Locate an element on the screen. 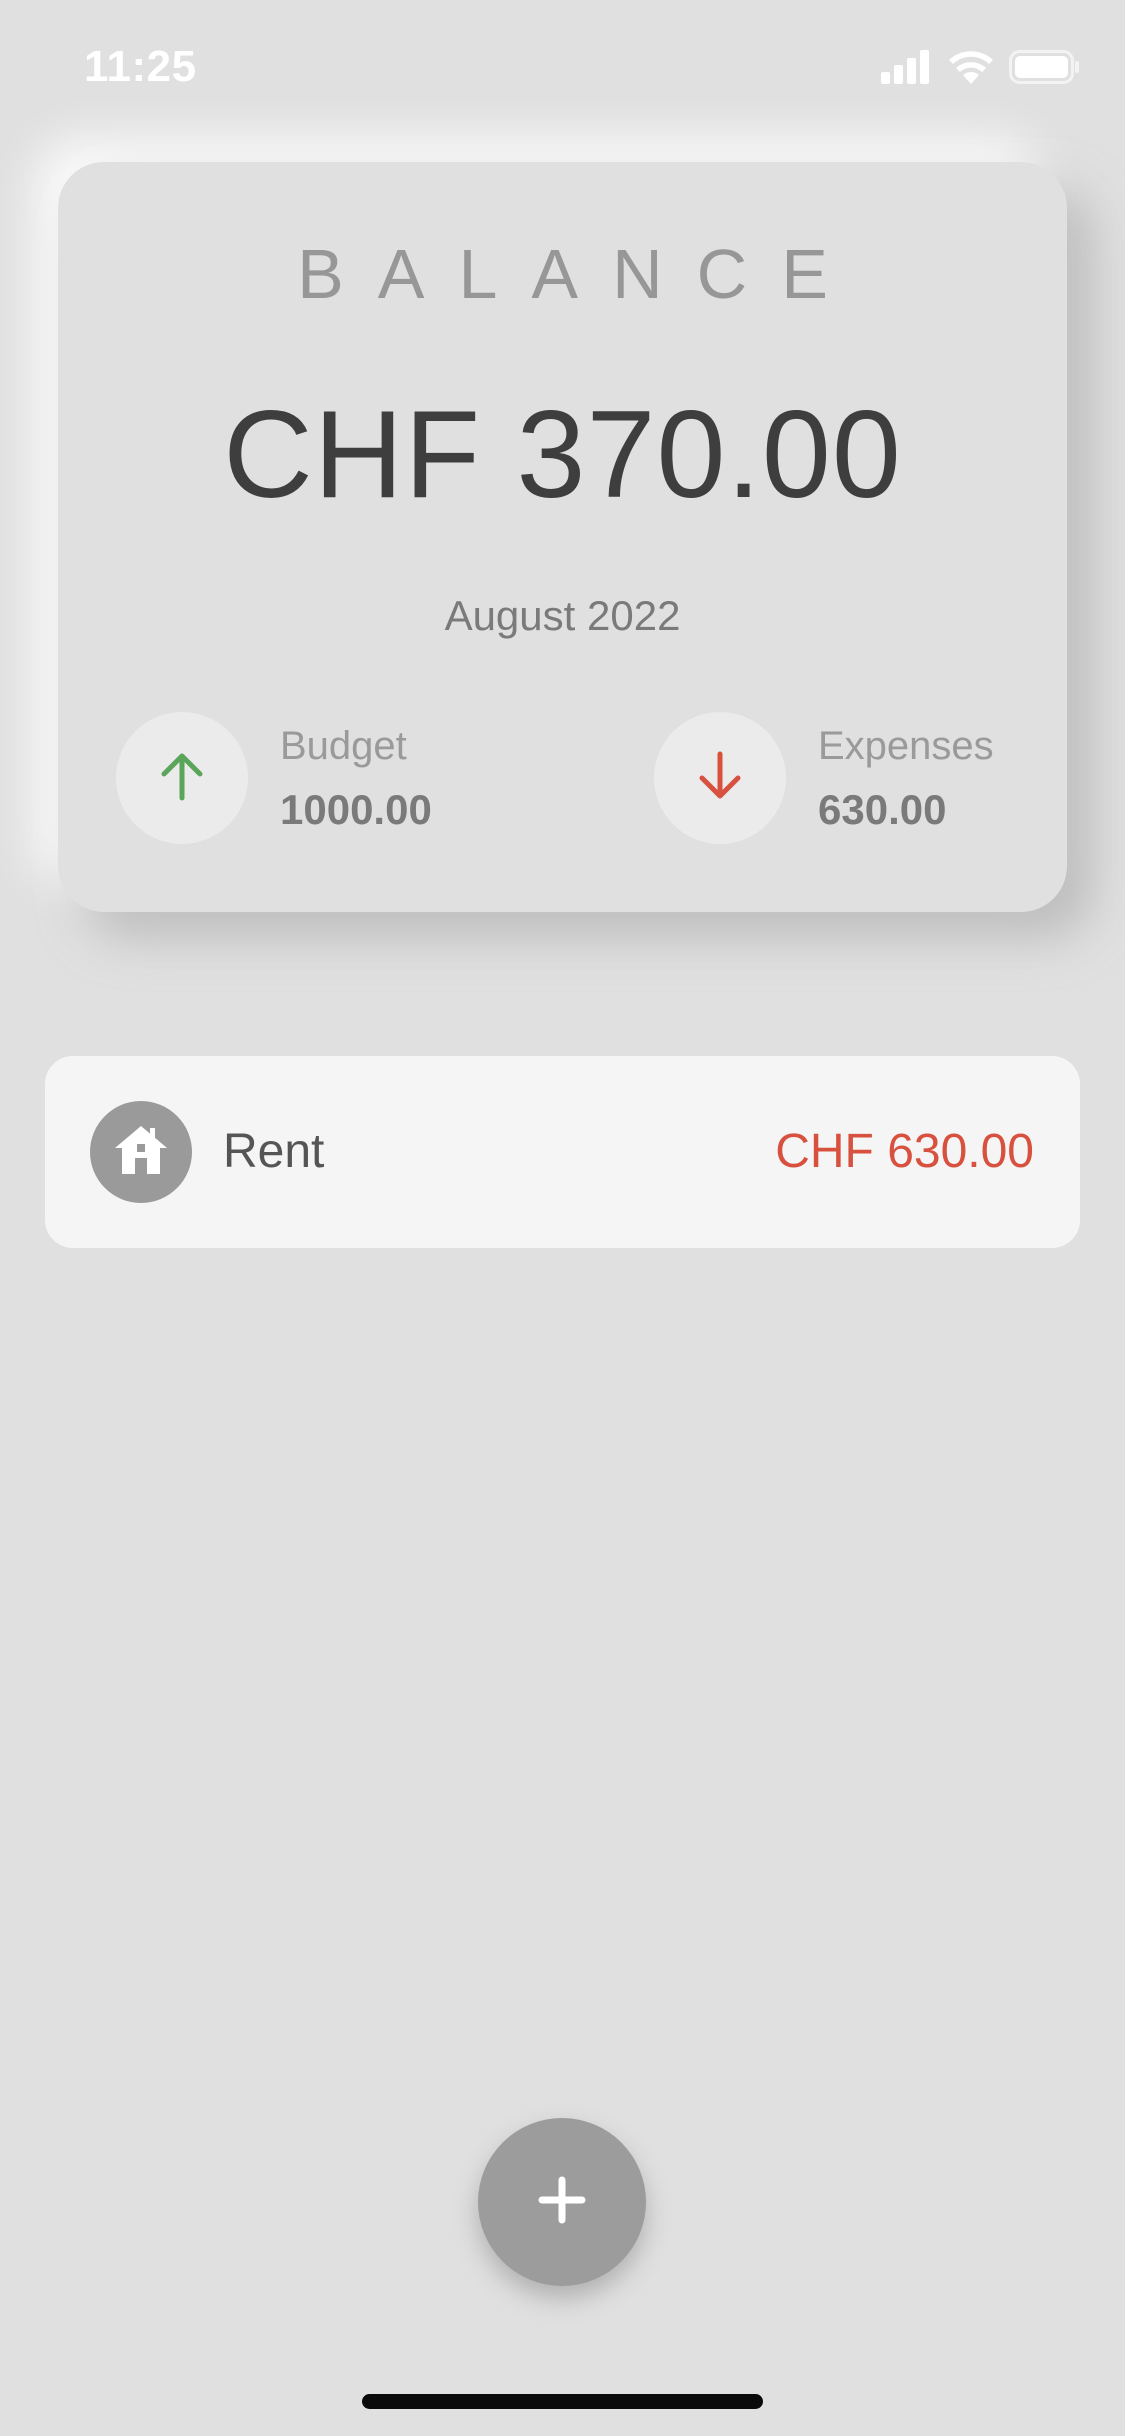 Image resolution: width=1125 pixels, height=2436 pixels. budget-summary: Budget 1000.00 is located at coordinates (274, 778).